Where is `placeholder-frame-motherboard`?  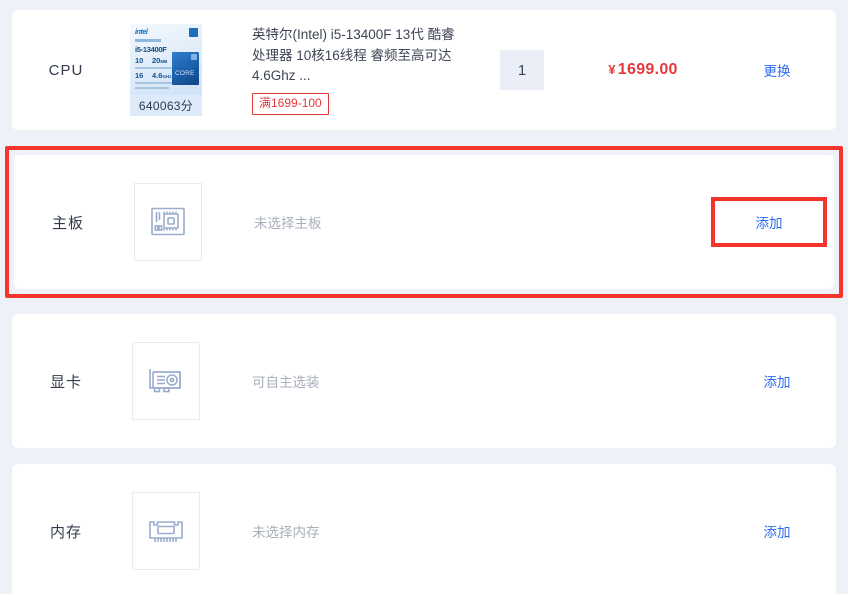 placeholder-frame-motherboard is located at coordinates (168, 222).